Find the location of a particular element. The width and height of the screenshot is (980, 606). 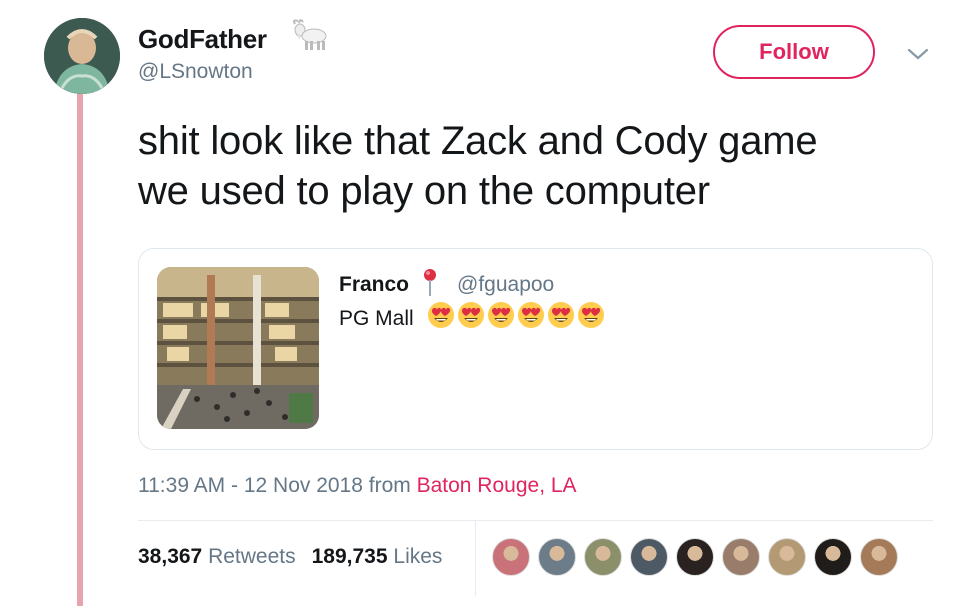

likes-stat: 189,735 Likes is located at coordinates (377, 556).